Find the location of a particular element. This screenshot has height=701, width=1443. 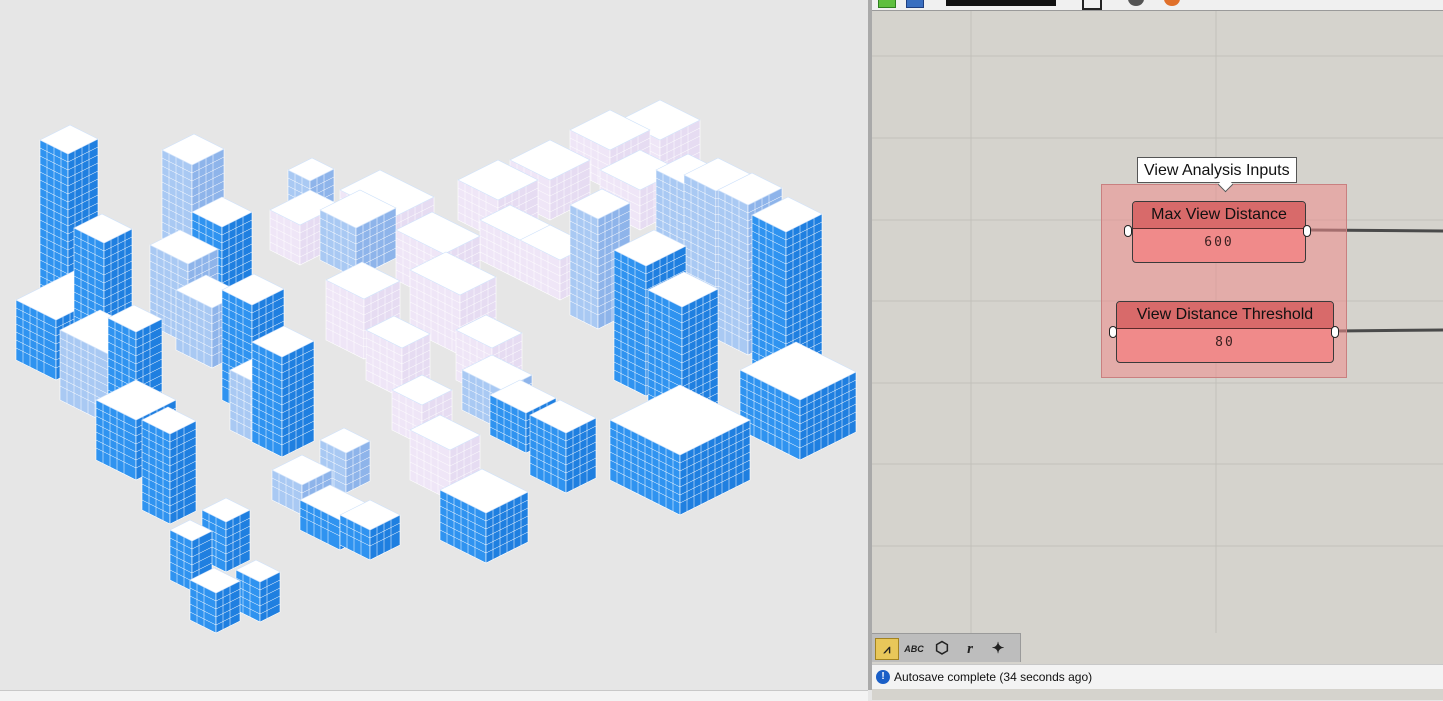

slider-name: View Distance Threshold is located at coordinates (1225, 315).